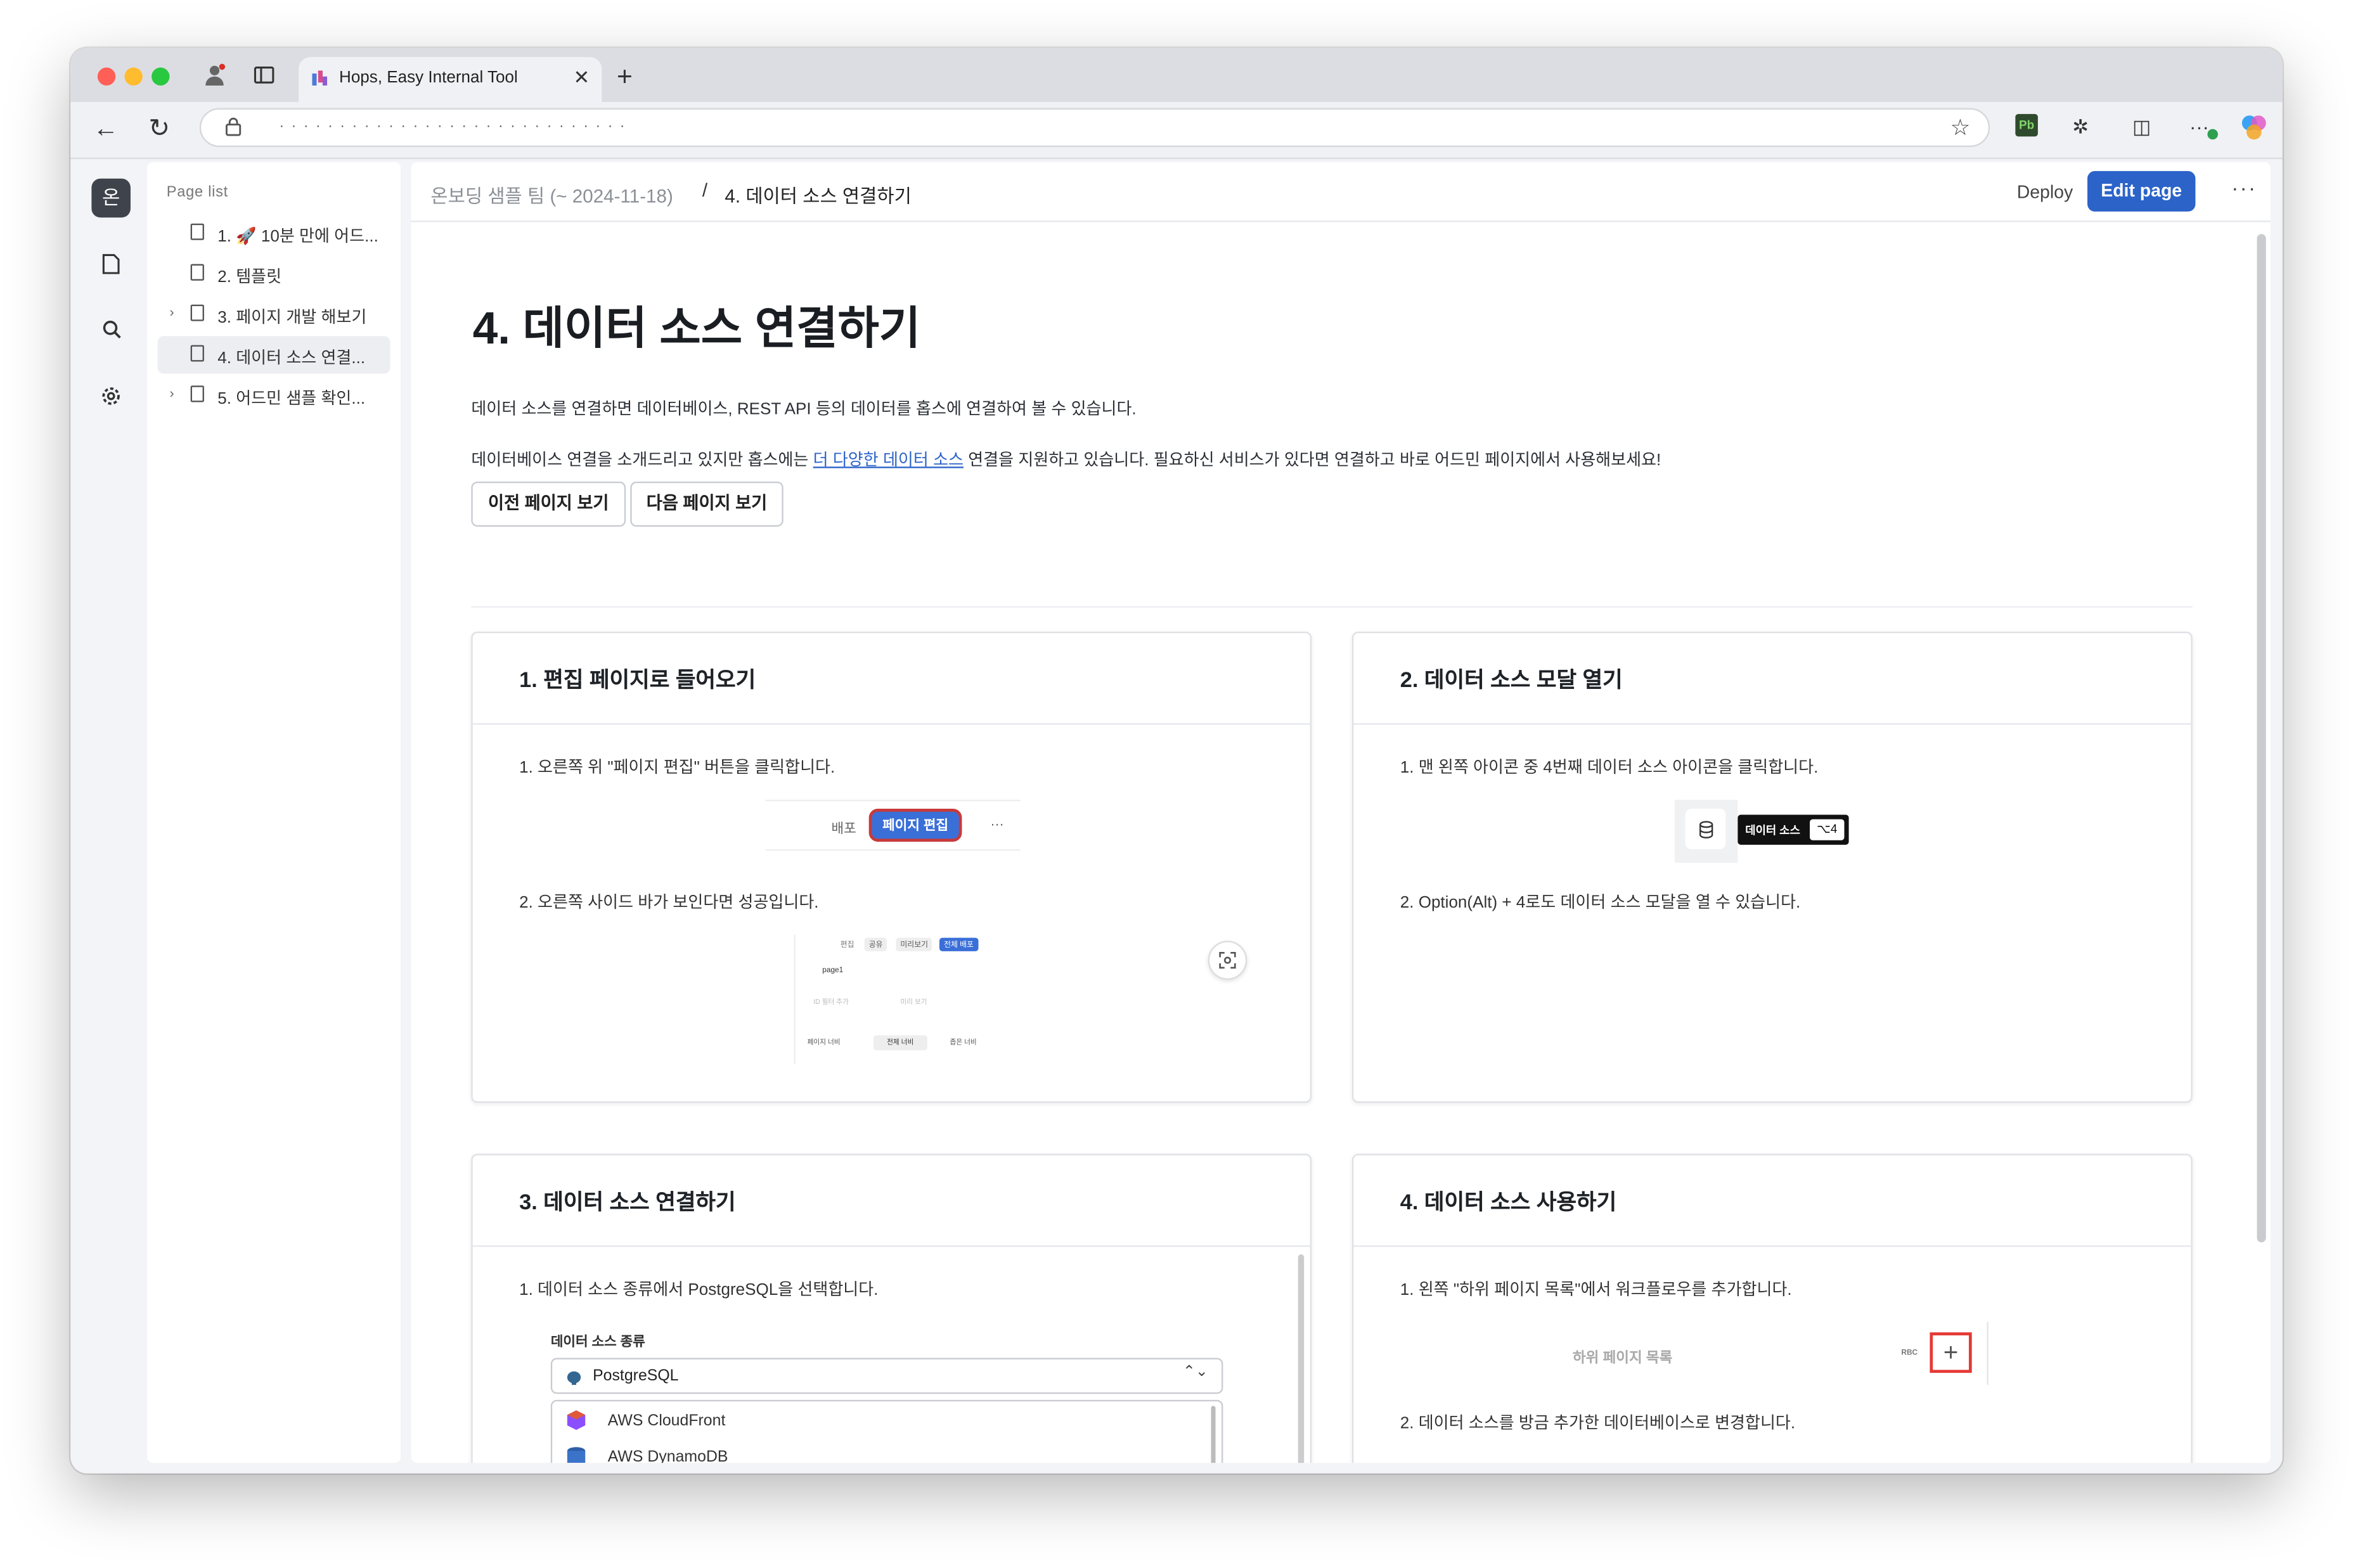 This screenshot has height=1568, width=2353. I want to click on mock-subpage-label: 하위 페이지 목록, so click(1622, 1358).